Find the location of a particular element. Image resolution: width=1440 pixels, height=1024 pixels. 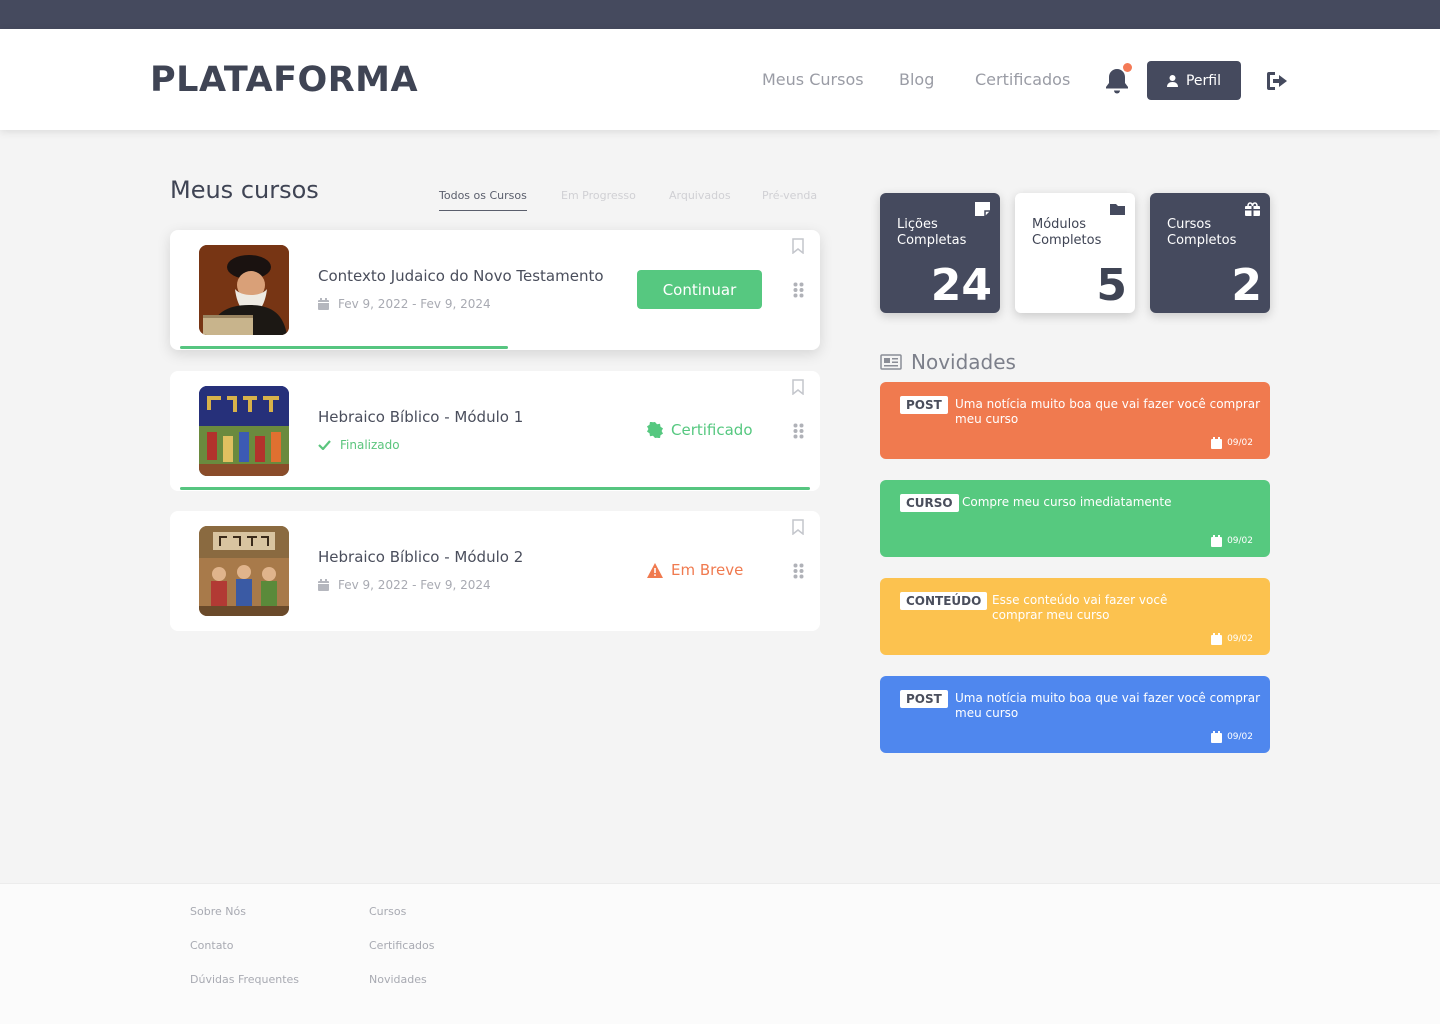

profile-button: Perfil is located at coordinates (1194, 80).